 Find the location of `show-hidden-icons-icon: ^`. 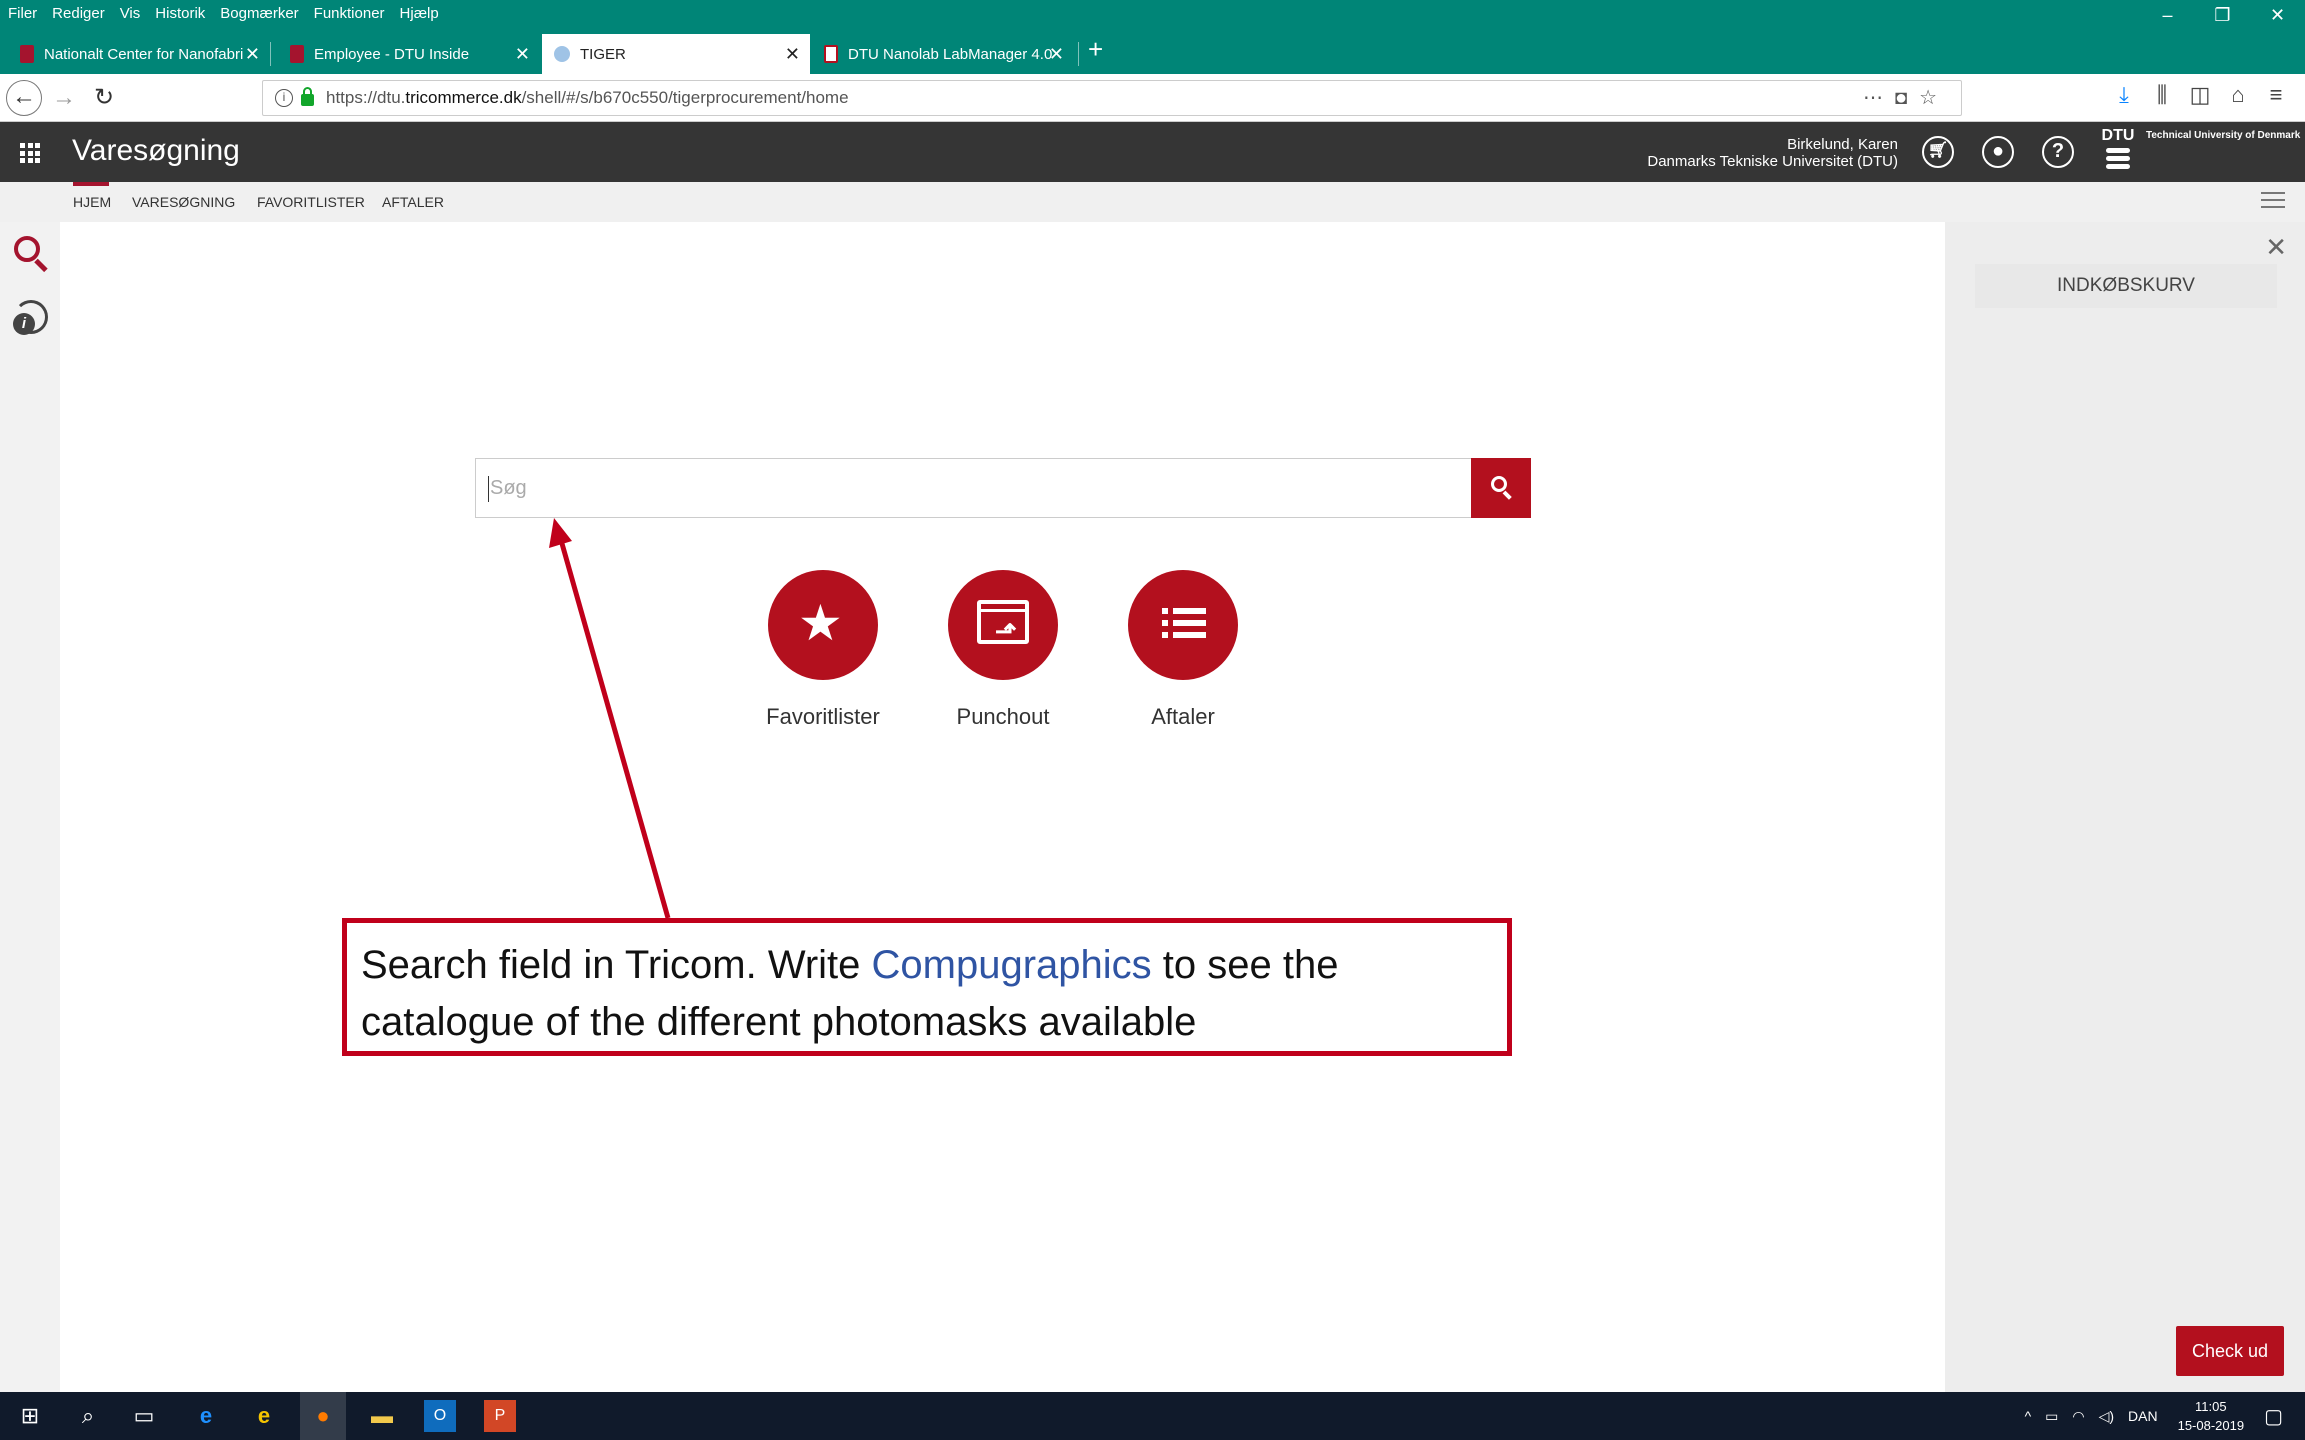

show-hidden-icons-icon: ^ is located at coordinates (2028, 1416).